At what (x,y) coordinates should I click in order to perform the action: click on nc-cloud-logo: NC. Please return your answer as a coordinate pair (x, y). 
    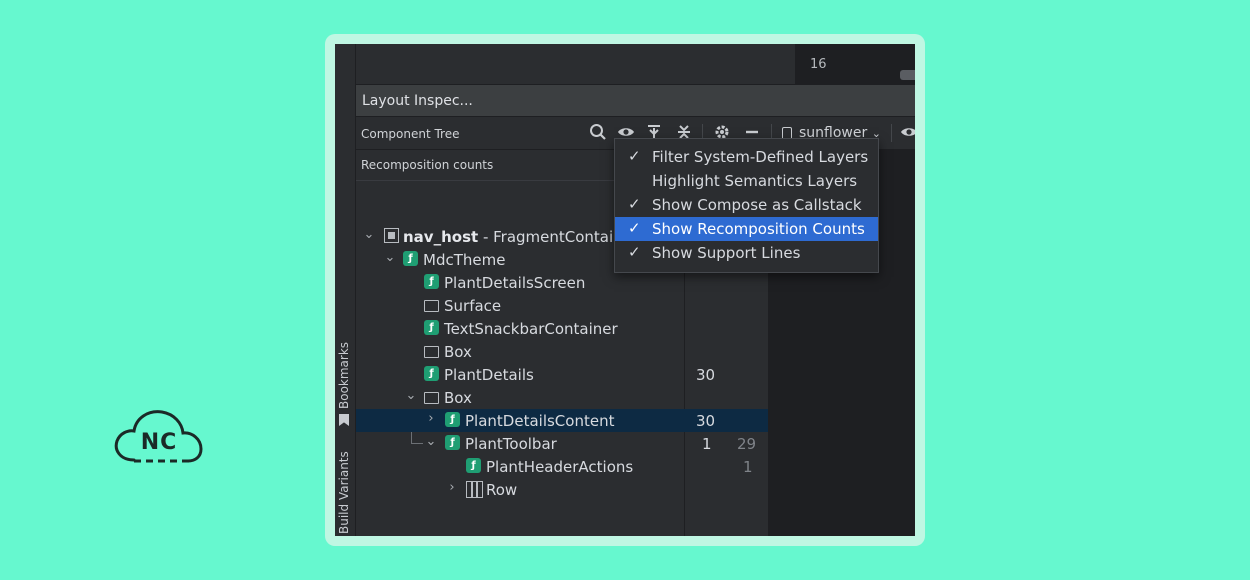
    Looking at the image, I should click on (159, 436).